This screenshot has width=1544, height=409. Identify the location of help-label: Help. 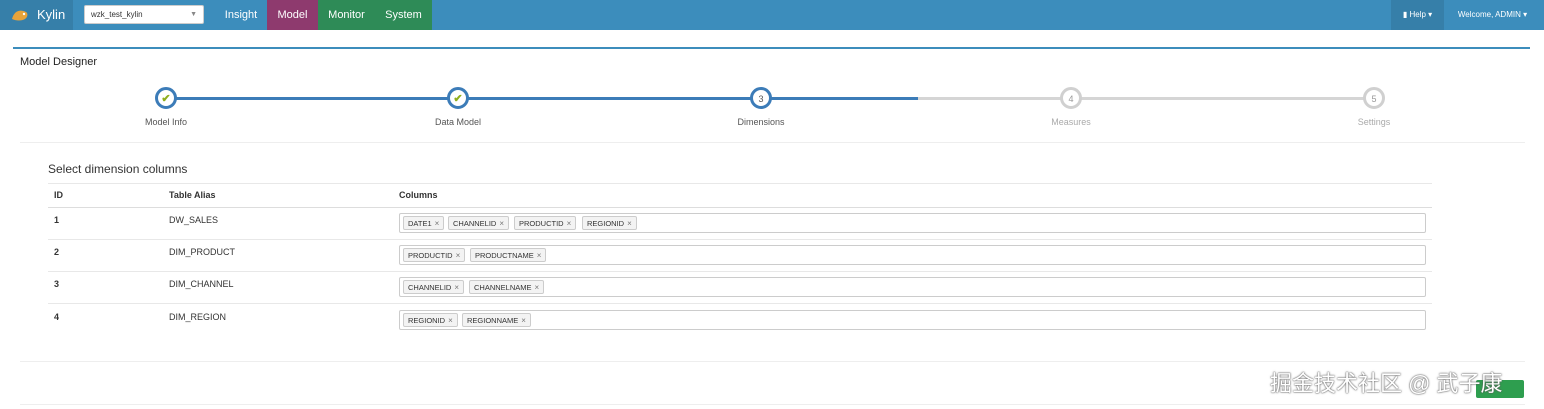
(1417, 14).